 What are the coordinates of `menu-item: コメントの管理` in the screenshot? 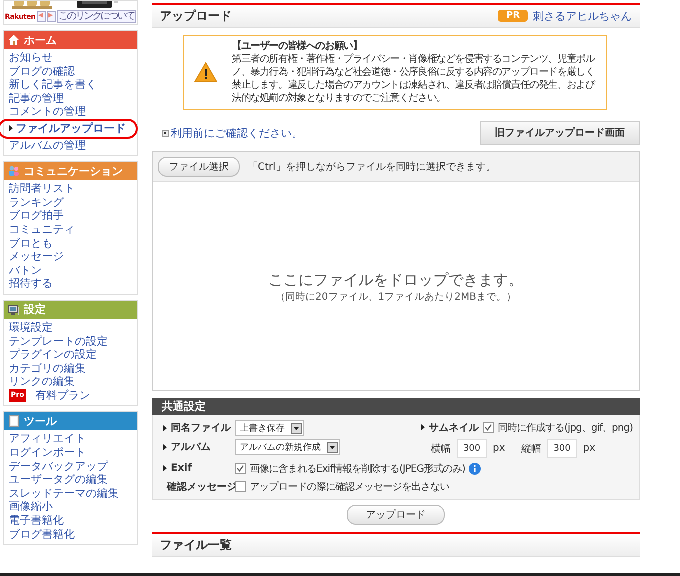 It's located at (70, 112).